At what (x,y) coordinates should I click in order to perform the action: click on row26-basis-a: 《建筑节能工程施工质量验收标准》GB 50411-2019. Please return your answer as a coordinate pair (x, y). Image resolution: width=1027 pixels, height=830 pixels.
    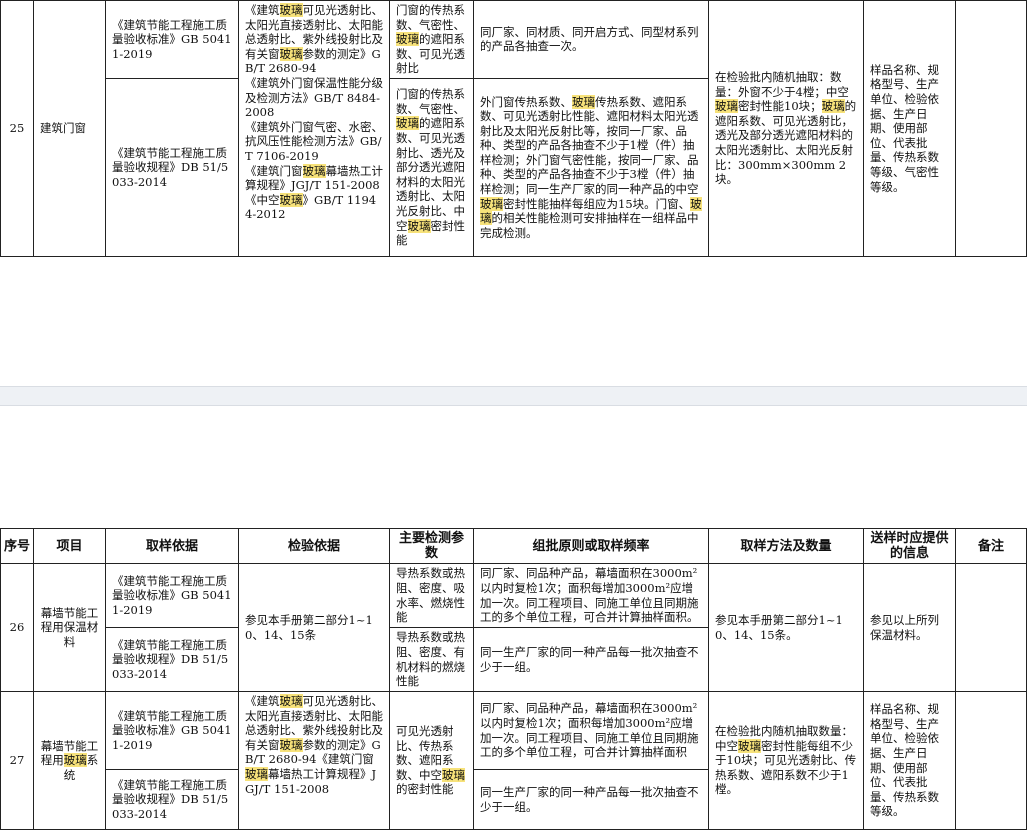
    Looking at the image, I should click on (172, 595).